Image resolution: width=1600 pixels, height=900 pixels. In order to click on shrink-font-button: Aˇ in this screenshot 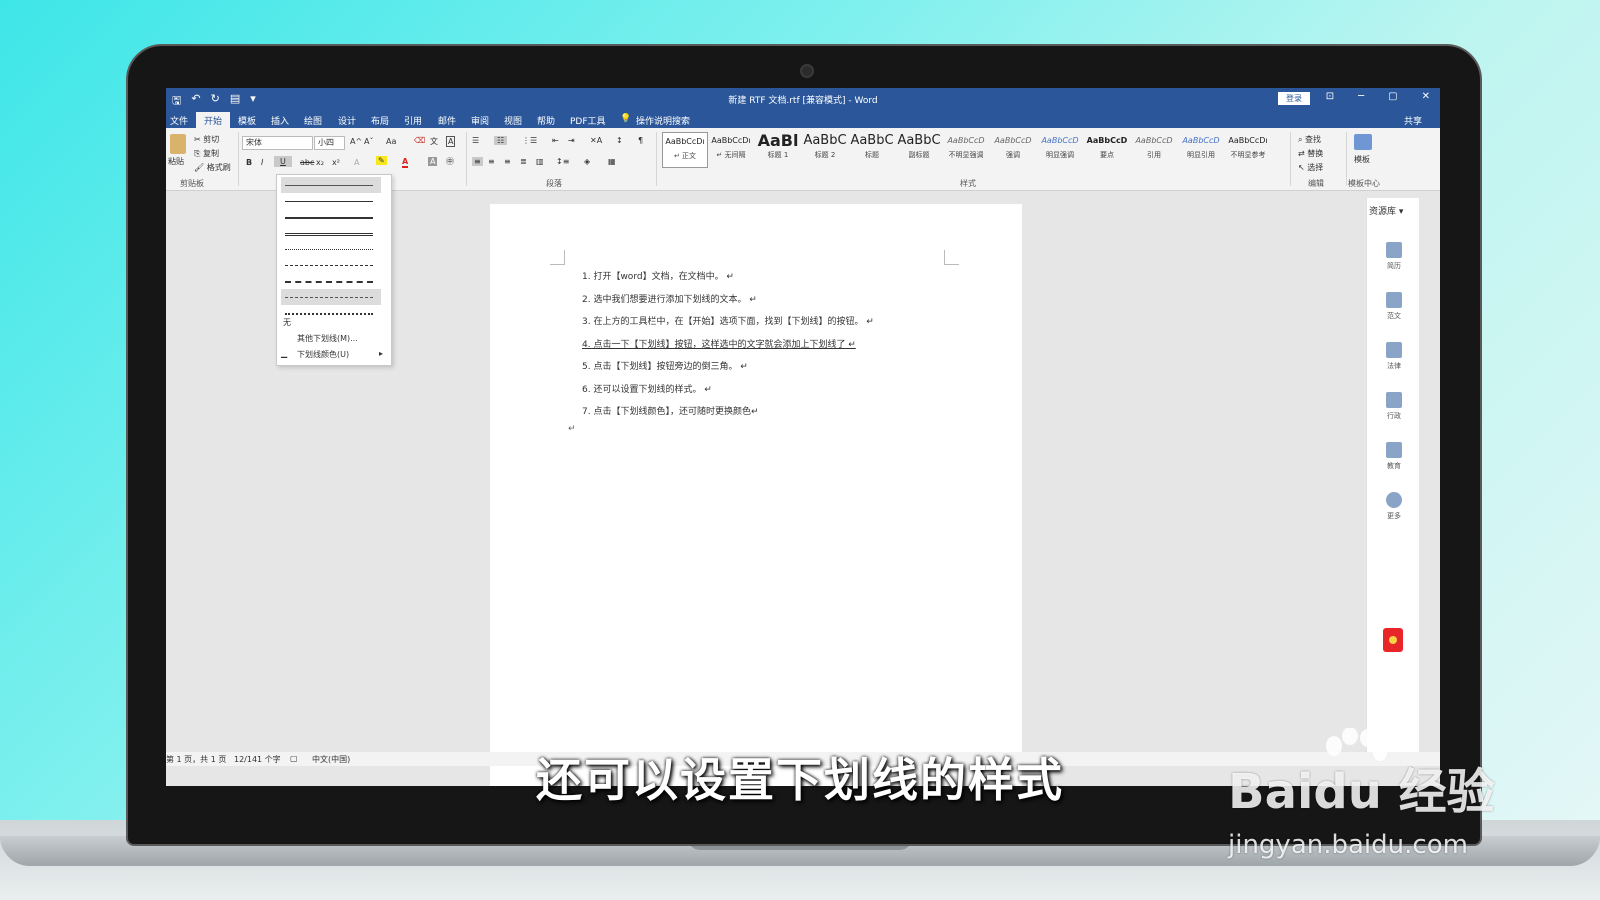, I will do `click(368, 141)`.